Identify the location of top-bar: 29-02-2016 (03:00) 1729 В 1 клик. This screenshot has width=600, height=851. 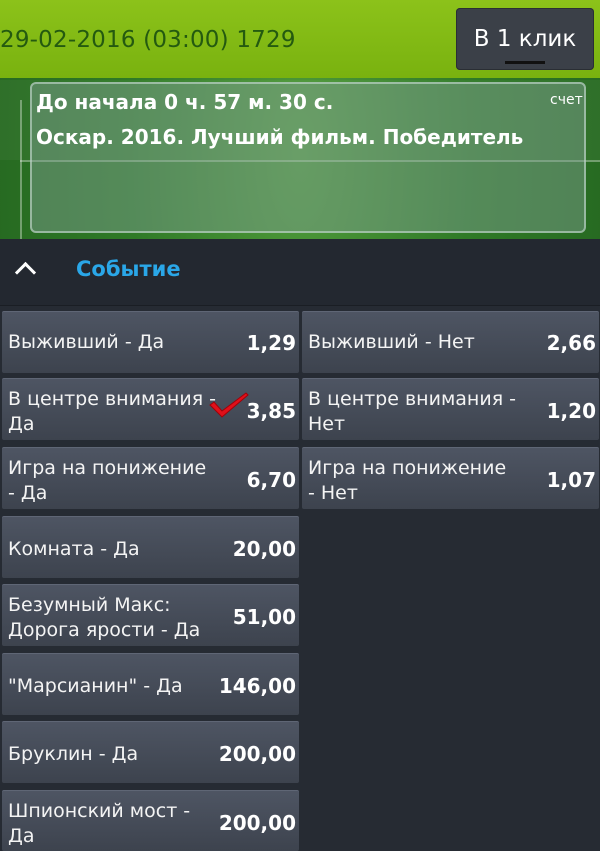
(300, 39).